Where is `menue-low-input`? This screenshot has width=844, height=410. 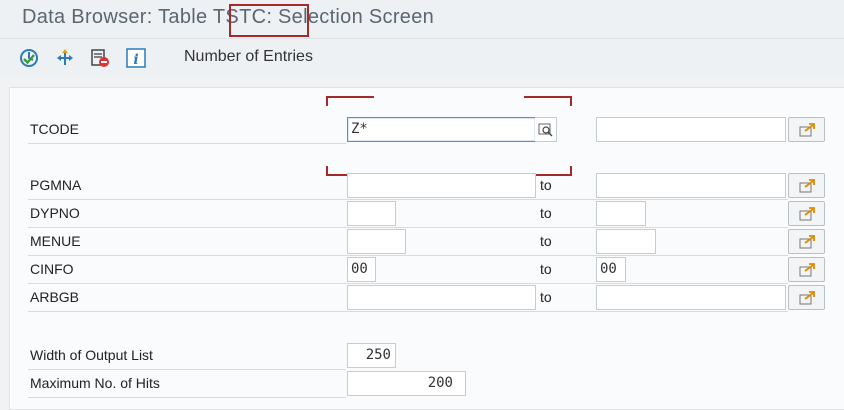
menue-low-input is located at coordinates (376, 241).